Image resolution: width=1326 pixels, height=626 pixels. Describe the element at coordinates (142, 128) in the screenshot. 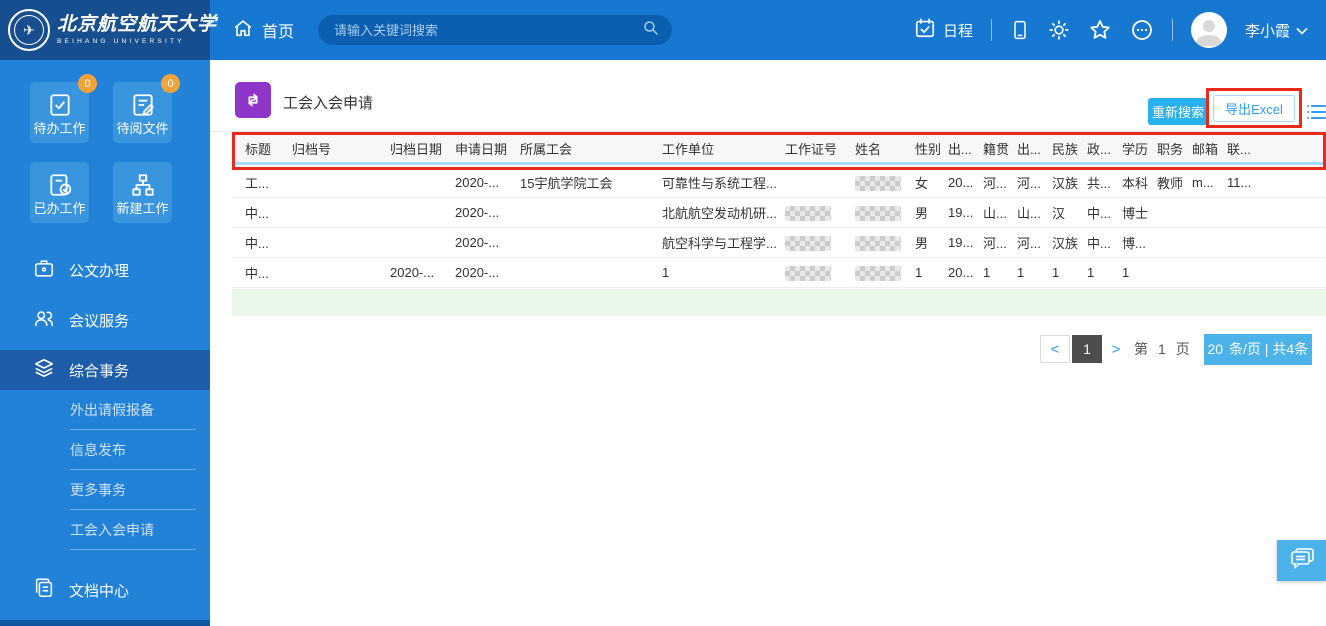

I see `tile-label: 待阅文件` at that location.